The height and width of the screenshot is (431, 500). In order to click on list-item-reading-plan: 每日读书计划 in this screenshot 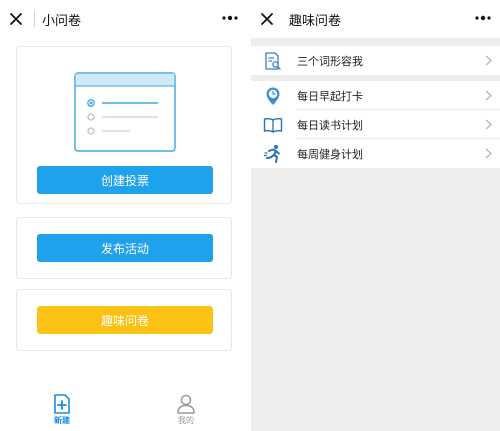, I will do `click(375, 124)`.